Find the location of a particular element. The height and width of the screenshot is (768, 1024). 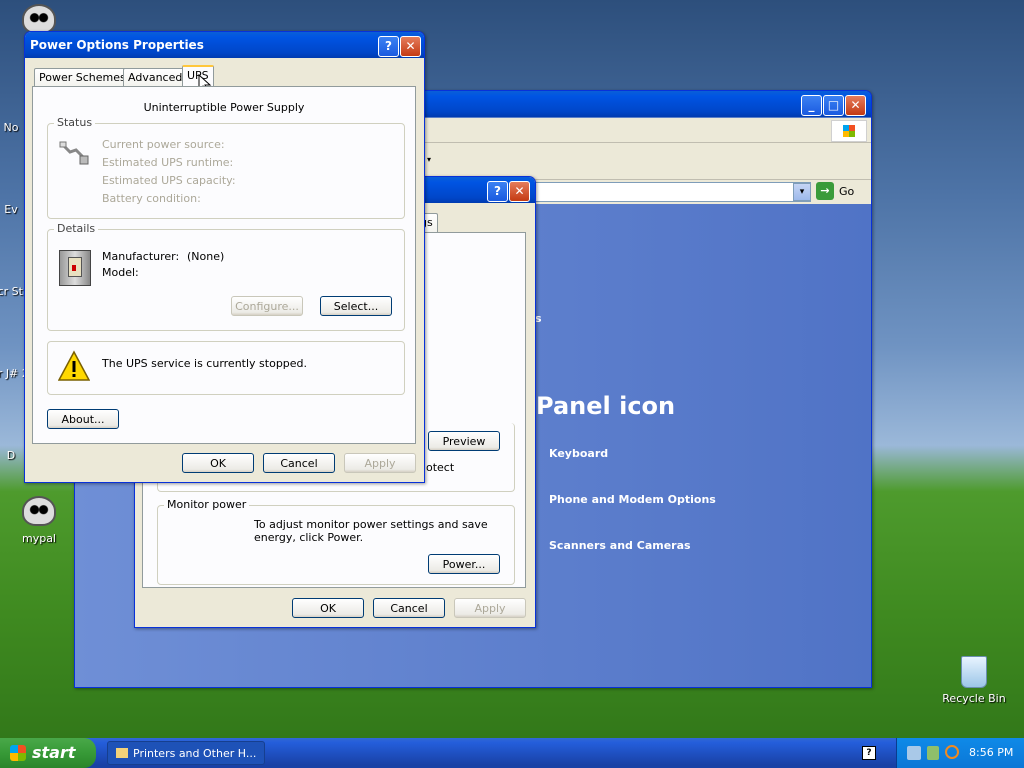

model-label: Model: is located at coordinates (120, 272).